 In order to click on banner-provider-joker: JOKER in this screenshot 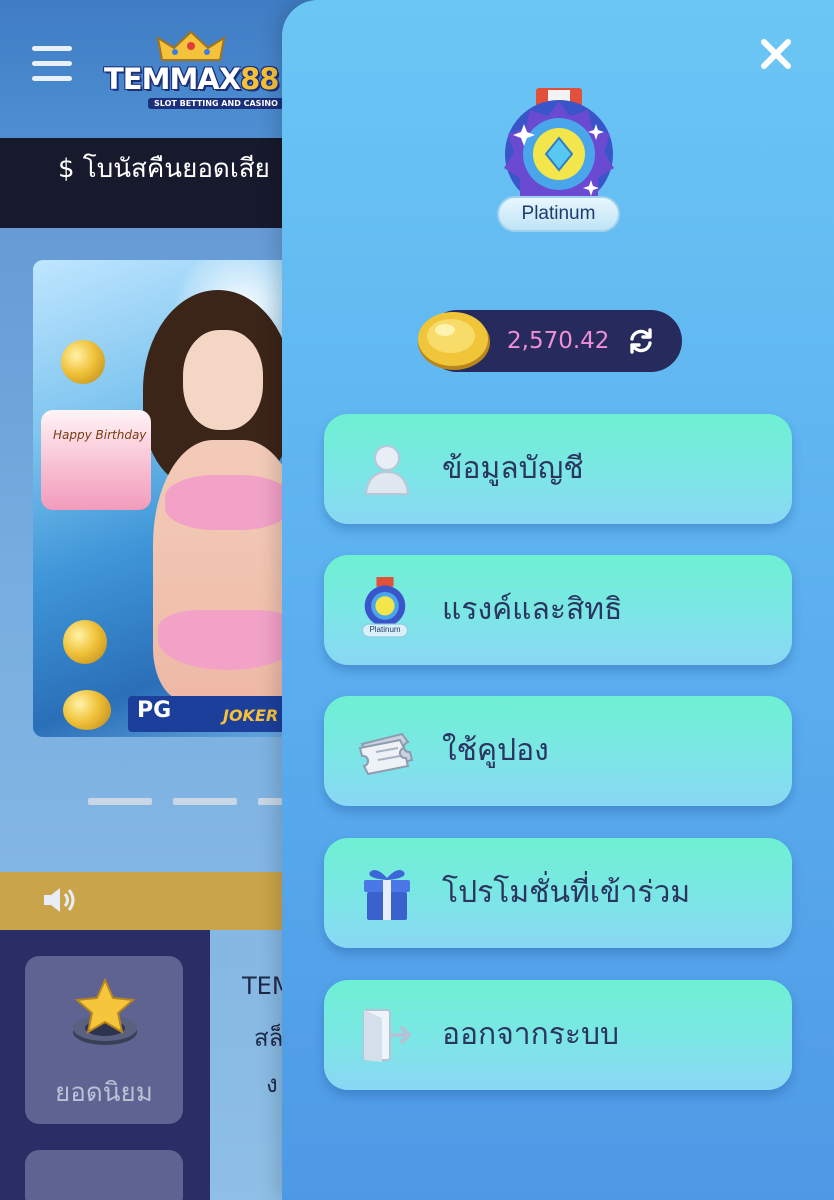, I will do `click(251, 715)`.